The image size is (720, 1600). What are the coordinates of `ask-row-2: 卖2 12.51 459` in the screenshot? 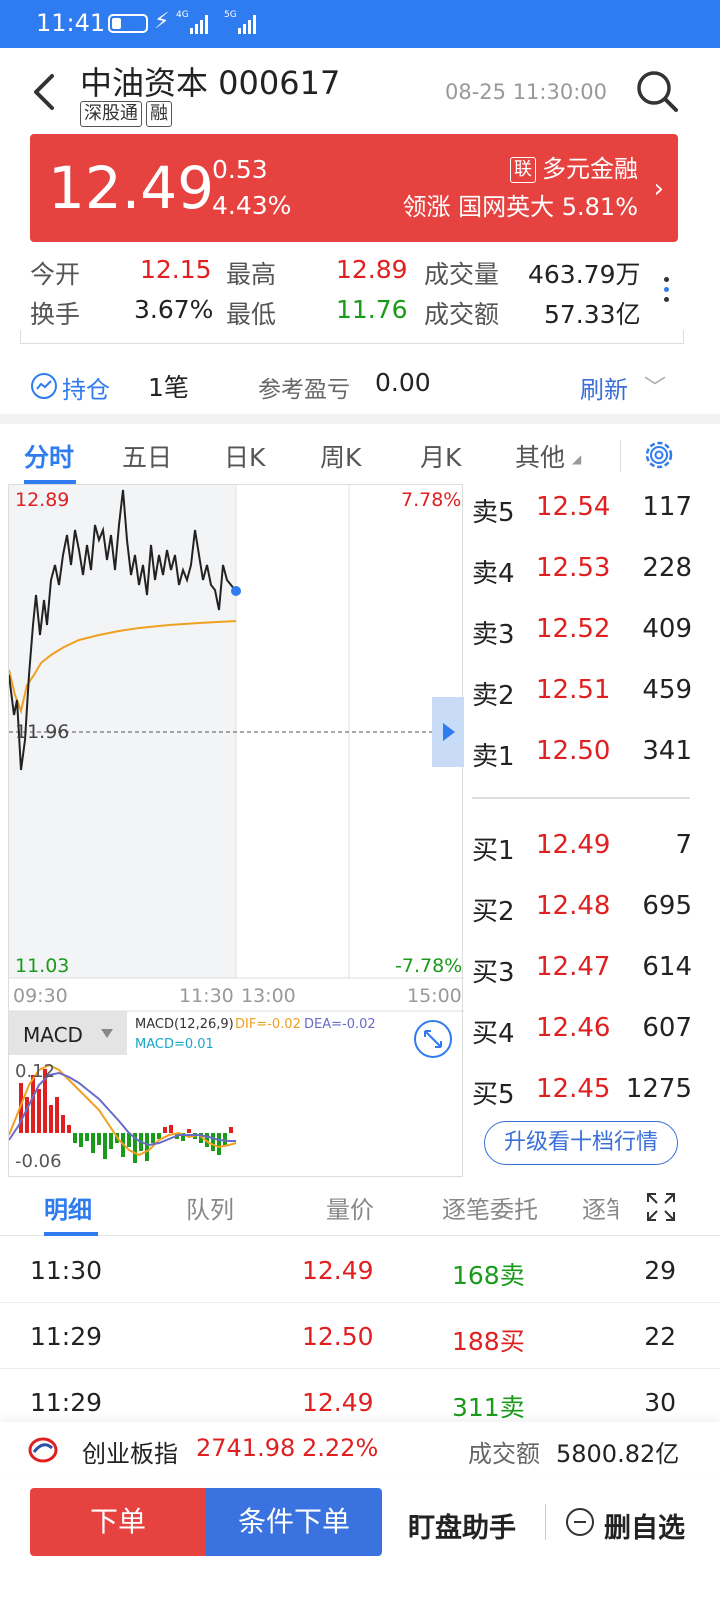 It's located at (582, 695).